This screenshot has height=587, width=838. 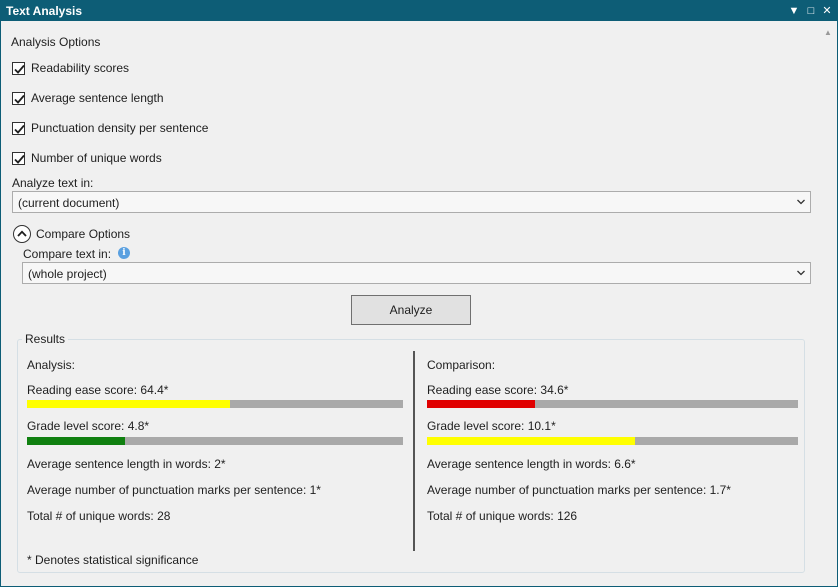 I want to click on analysis-reading-ease-bar-fill, so click(x=129, y=404).